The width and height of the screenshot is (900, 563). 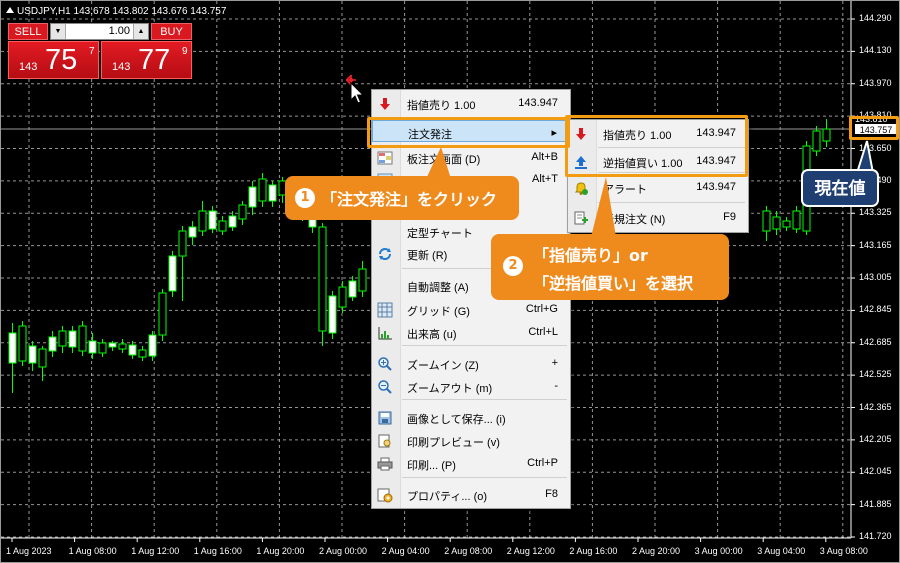 I want to click on step2-callout: 2 「指値売り」or 「逆指値買い」を選択, so click(x=610, y=267).